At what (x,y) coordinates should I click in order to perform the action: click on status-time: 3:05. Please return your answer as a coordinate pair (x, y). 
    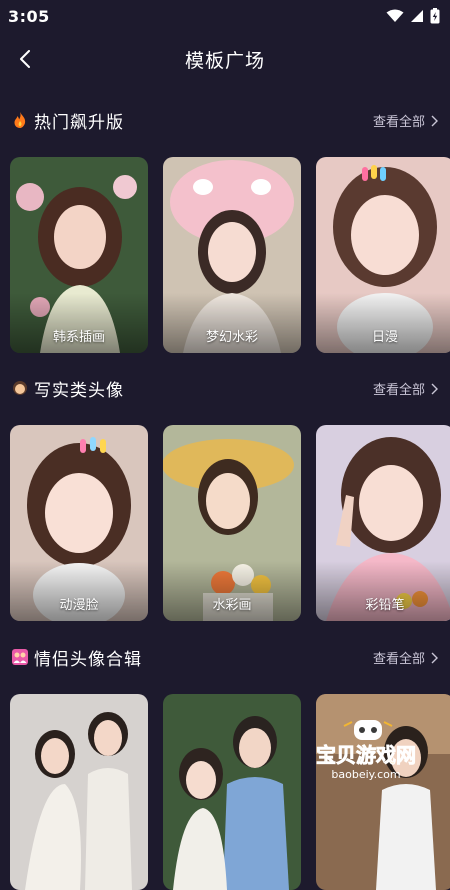
    Looking at the image, I should click on (29, 16).